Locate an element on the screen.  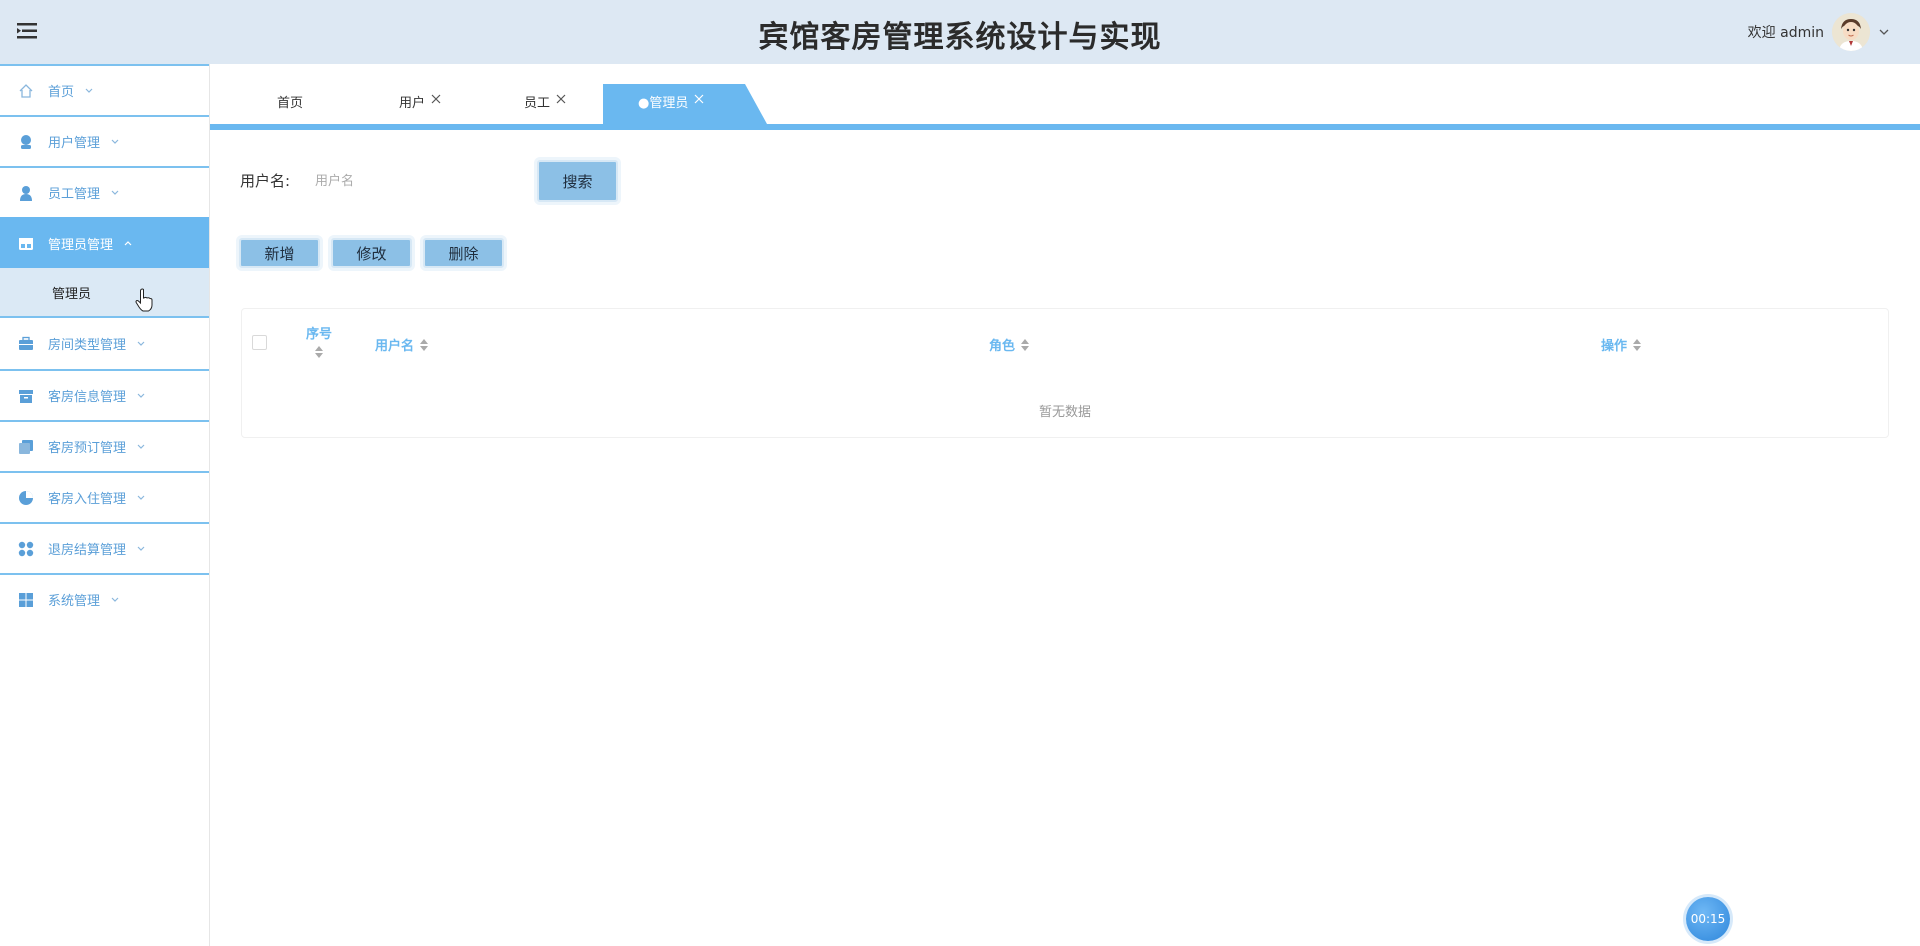
tab-label: 用户 is located at coordinates (411, 103).